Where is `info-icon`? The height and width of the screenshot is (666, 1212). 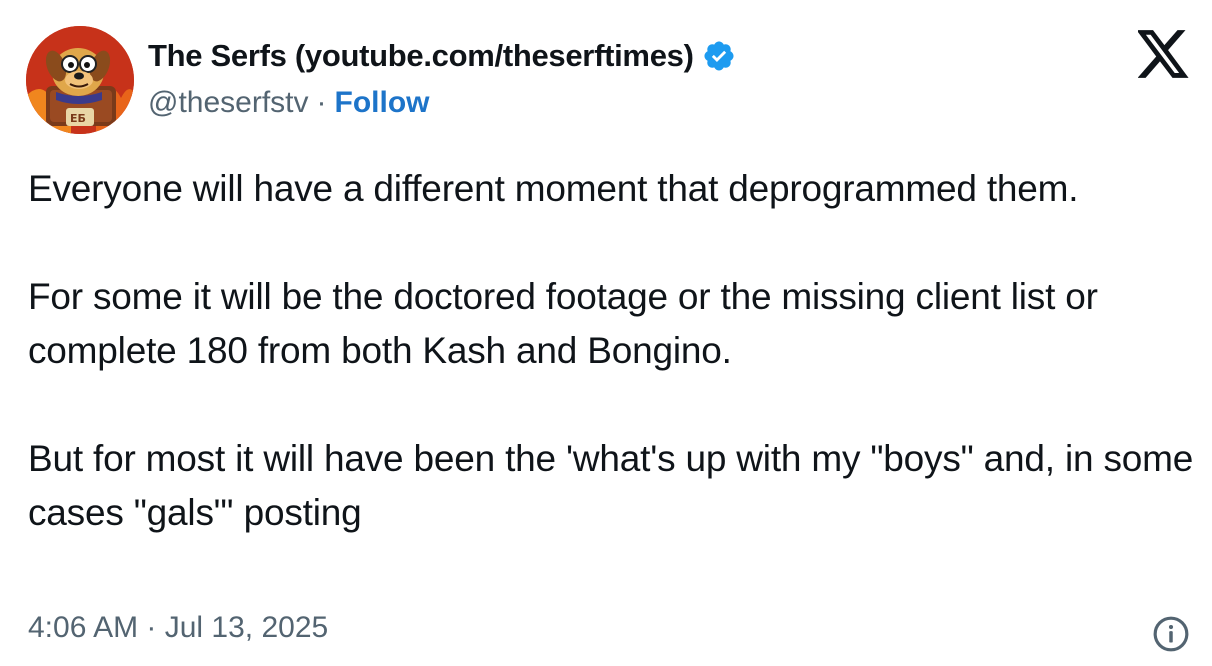
info-icon is located at coordinates (1171, 634).